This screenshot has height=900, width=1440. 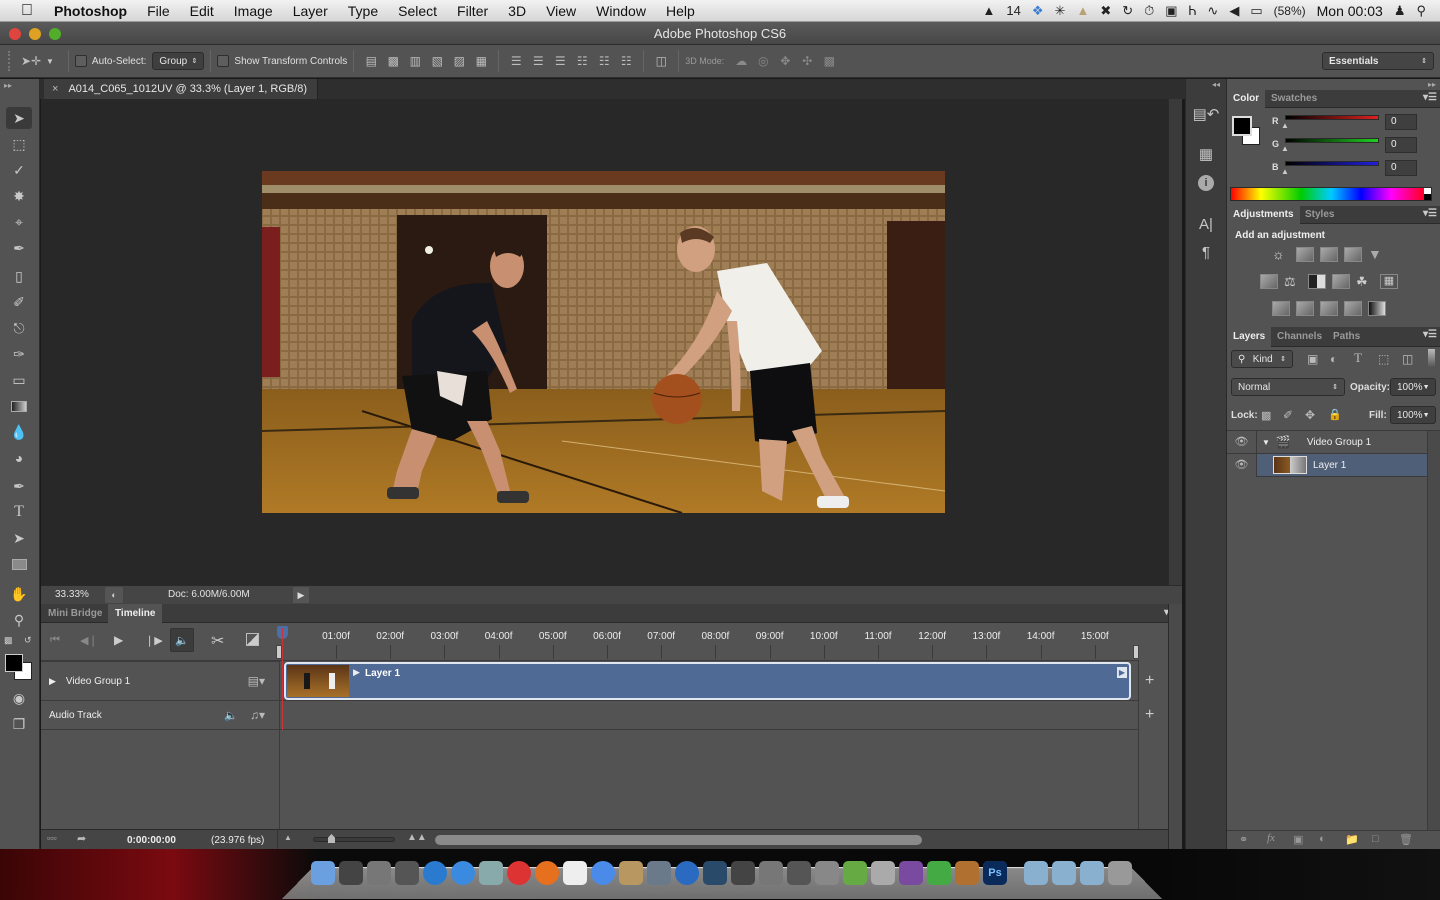 What do you see at coordinates (89, 640) in the screenshot?
I see `previous-frame-icon: ◀❘` at bounding box center [89, 640].